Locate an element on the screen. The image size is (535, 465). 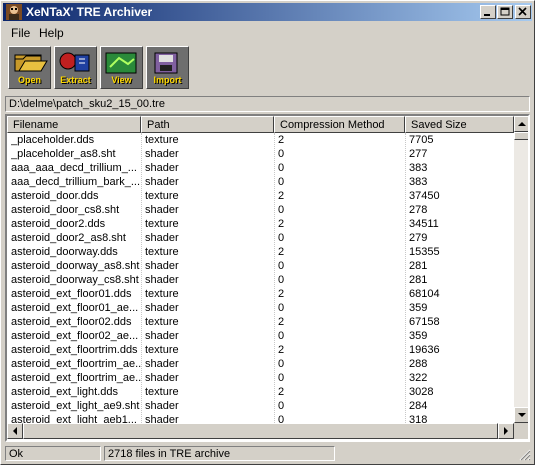
column-header-saved-size: Saved Size is located at coordinates (459, 124).